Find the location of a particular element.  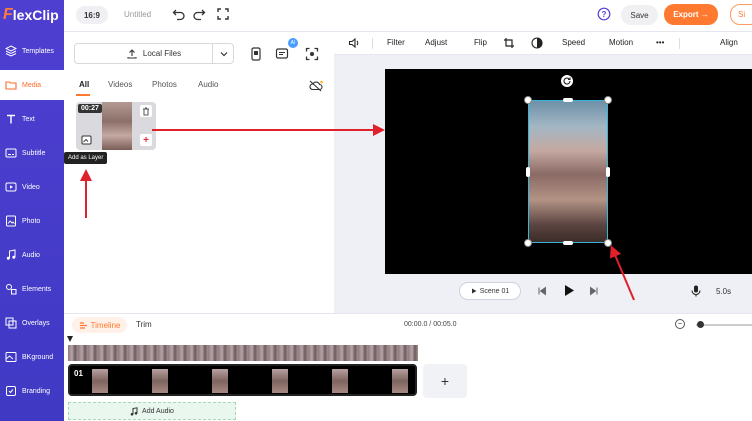

save-button: Save is located at coordinates (639, 15).